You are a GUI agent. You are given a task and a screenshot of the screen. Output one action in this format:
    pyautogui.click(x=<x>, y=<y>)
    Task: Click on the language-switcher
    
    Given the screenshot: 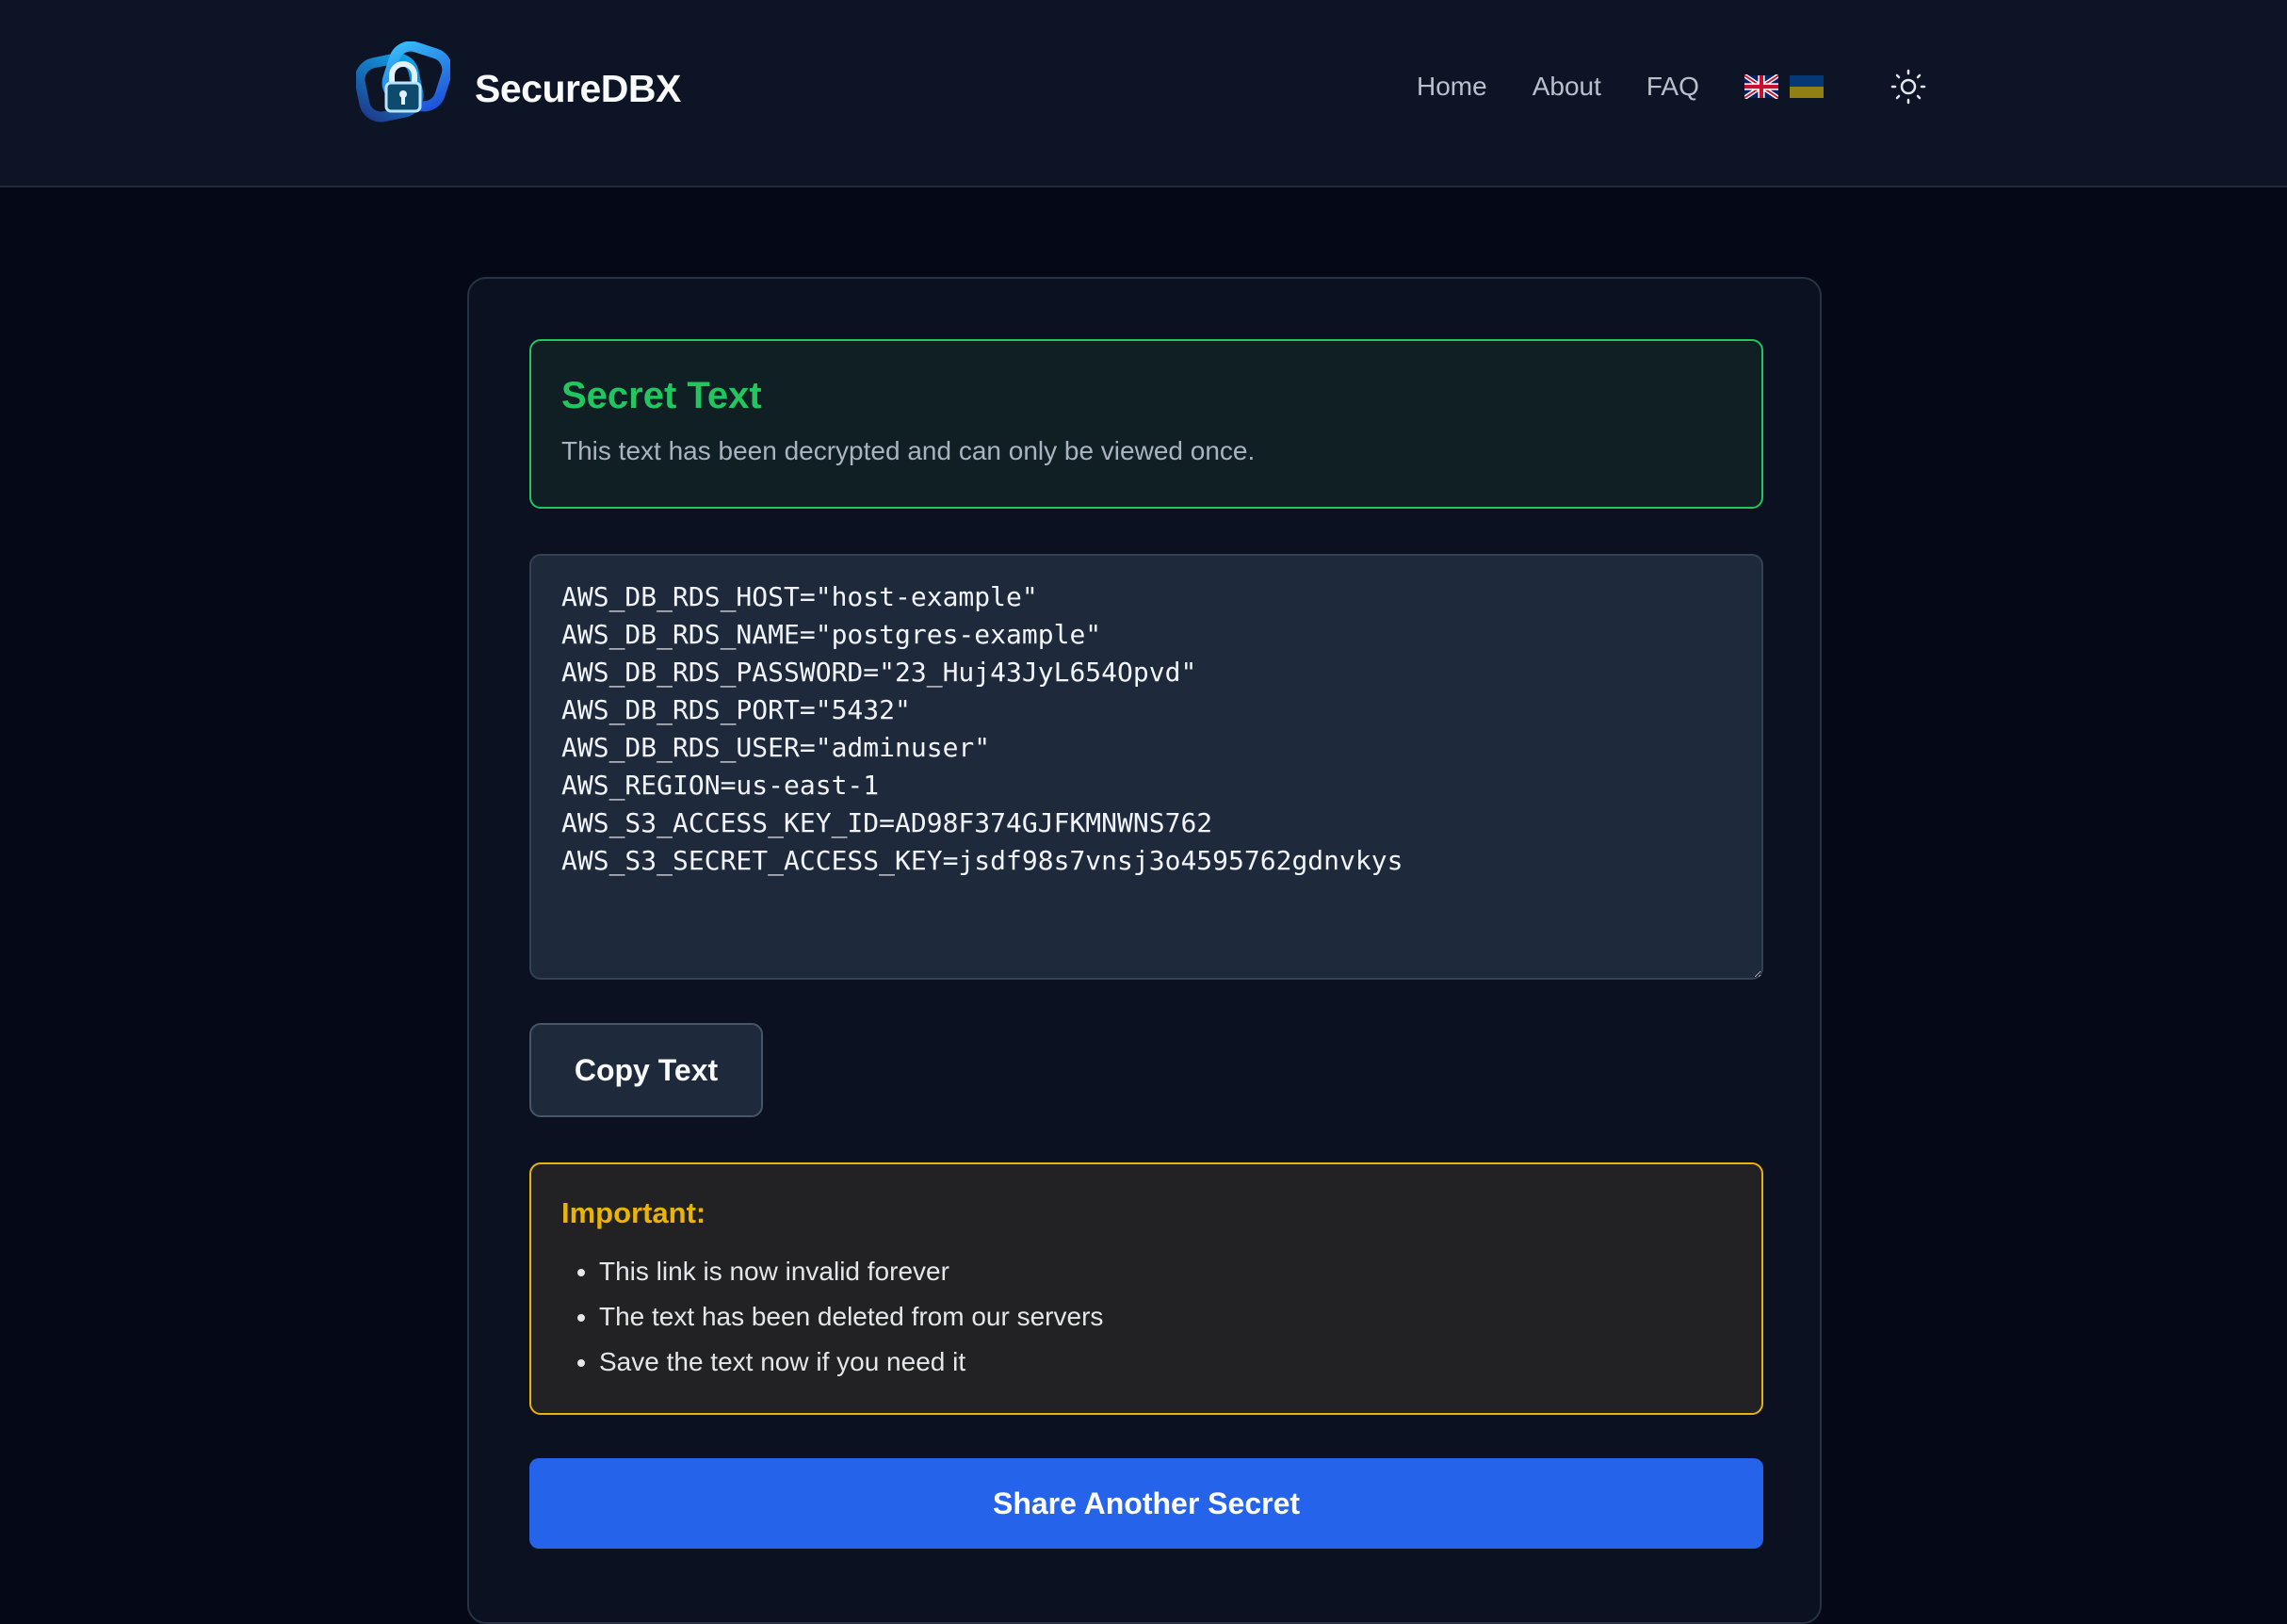 What is the action you would take?
    pyautogui.click(x=1790, y=87)
    